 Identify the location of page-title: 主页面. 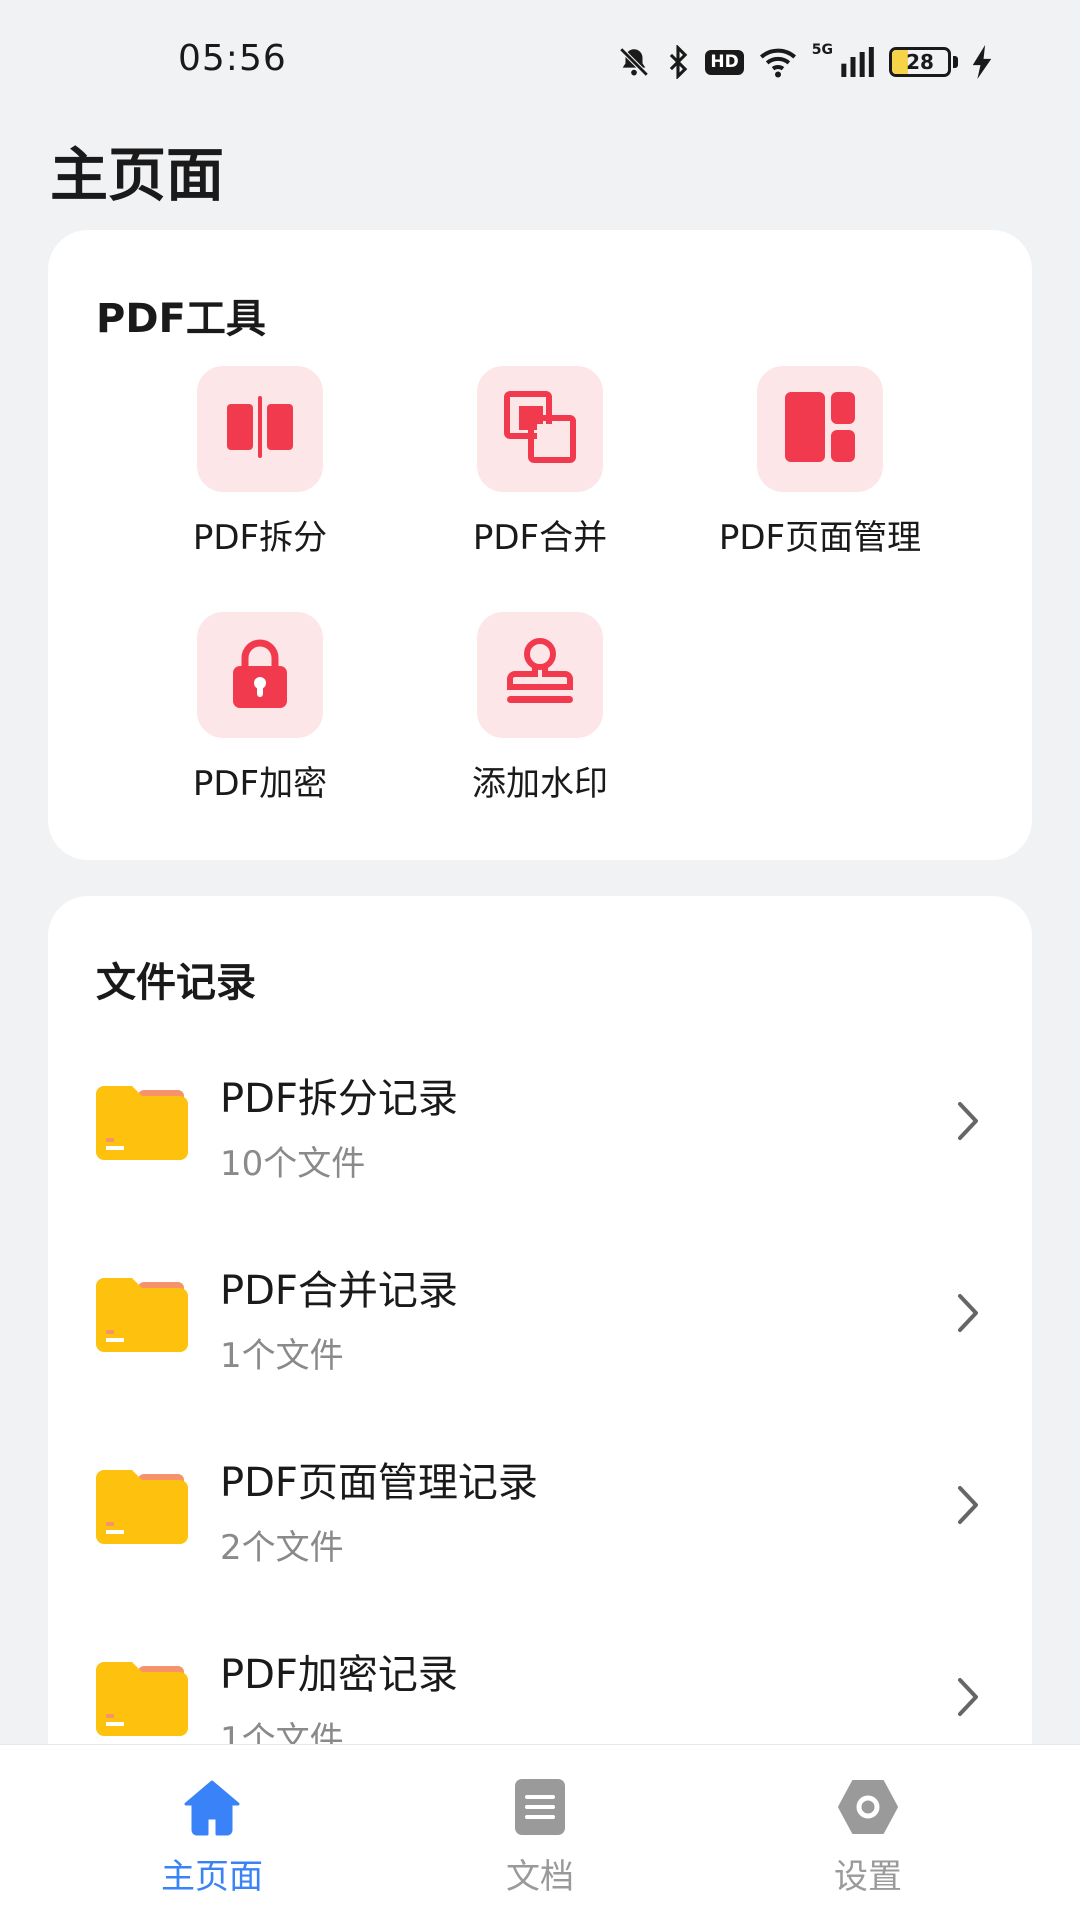
(137, 175).